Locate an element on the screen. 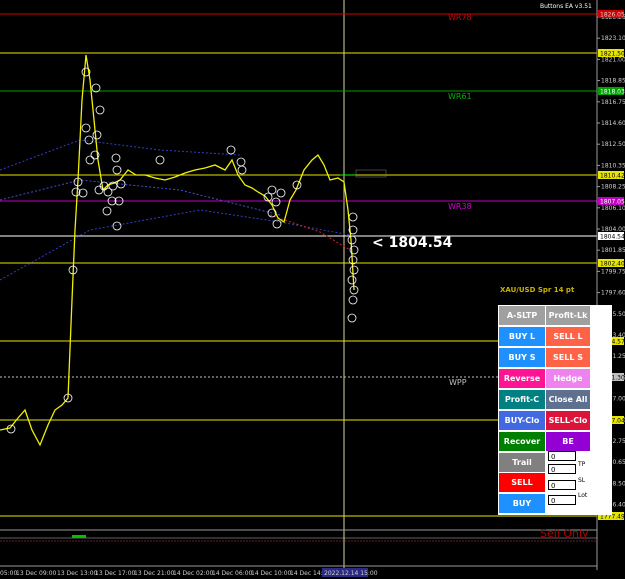  trail-button: Trail is located at coordinates (522, 462).